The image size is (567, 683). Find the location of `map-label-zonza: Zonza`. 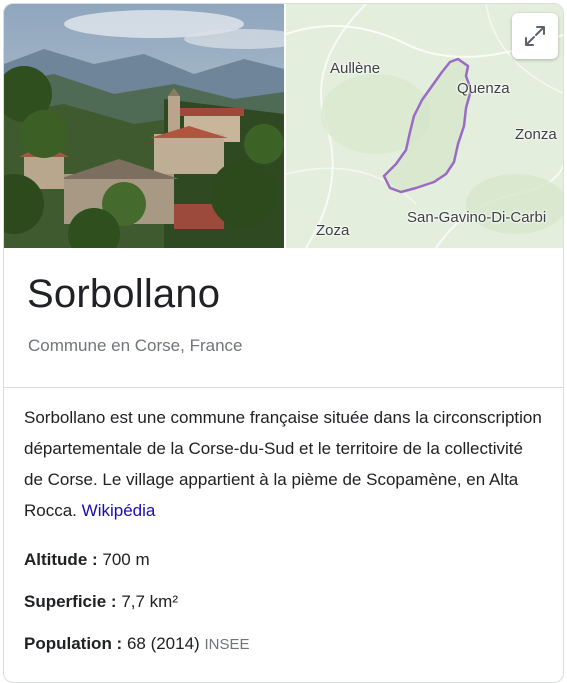

map-label-zonza: Zonza is located at coordinates (536, 134).